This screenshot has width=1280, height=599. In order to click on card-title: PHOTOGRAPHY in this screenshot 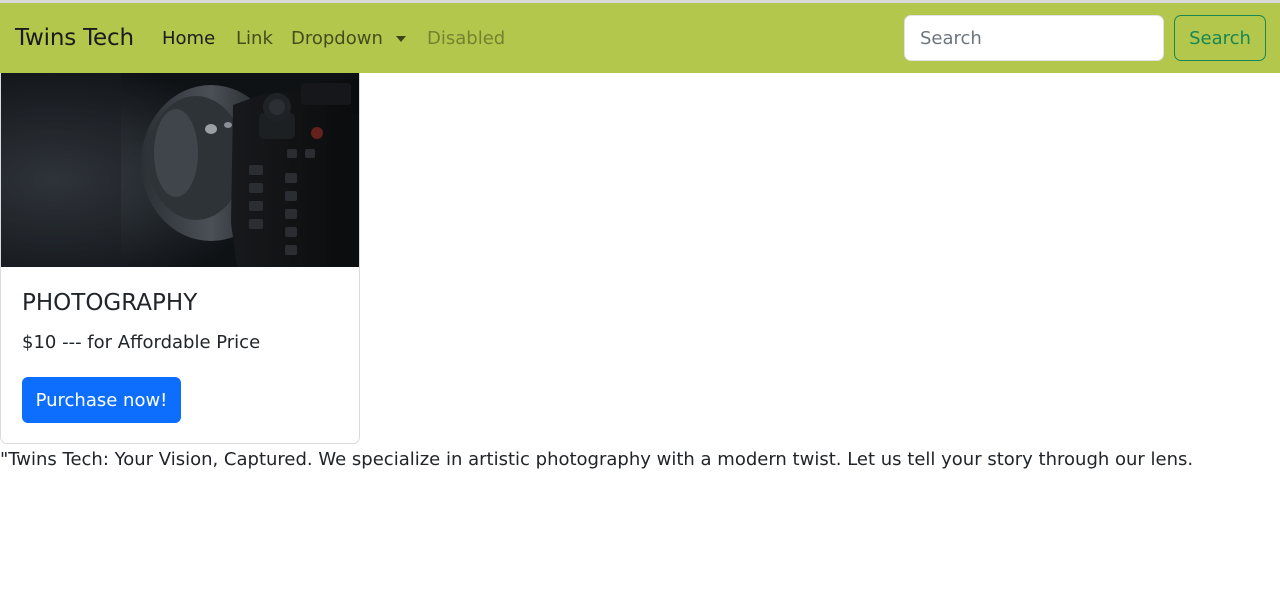, I will do `click(110, 303)`.